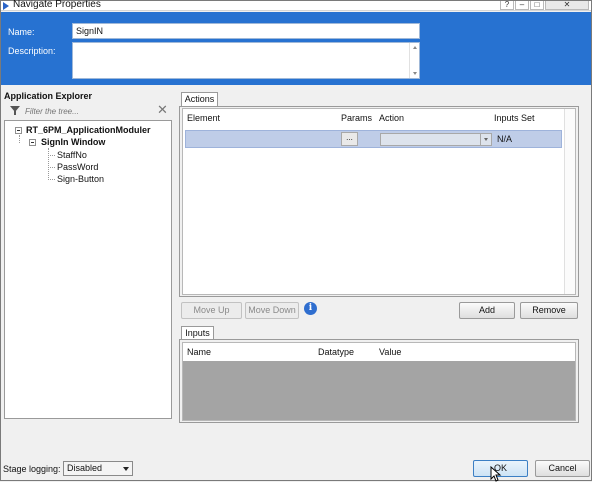 The height and width of the screenshot is (482, 592). I want to click on column-header-datatype: Datatype, so click(336, 352).